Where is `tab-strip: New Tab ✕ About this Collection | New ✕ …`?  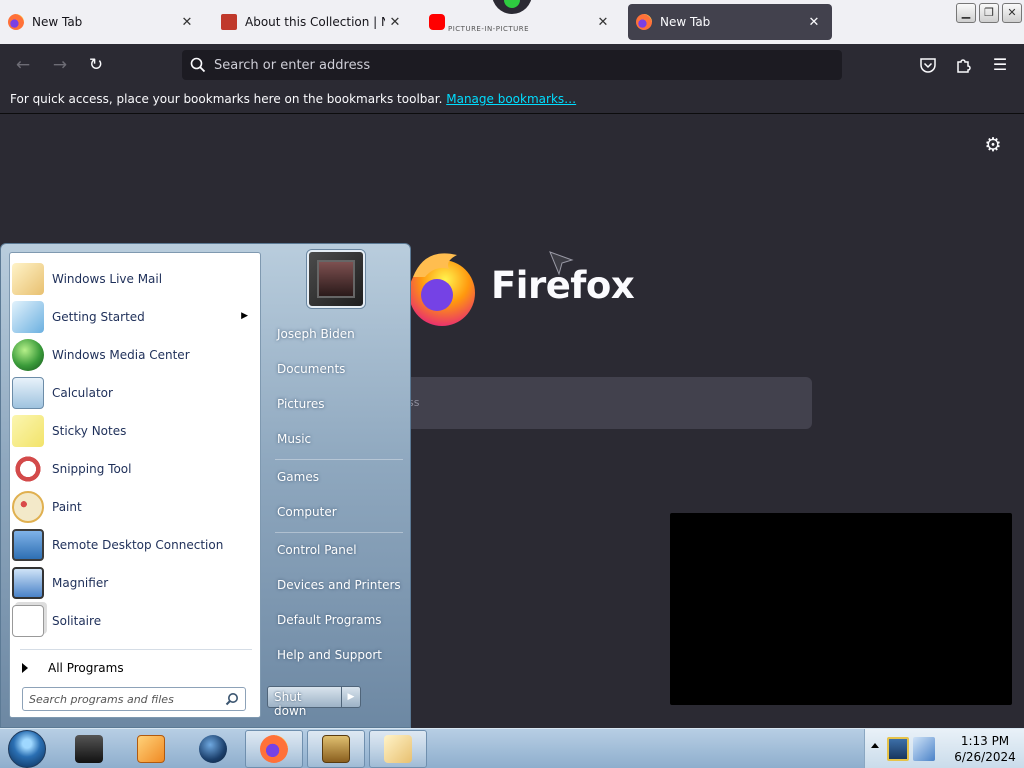
tab-strip: New Tab ✕ About this Collection | New ✕ … is located at coordinates (512, 22).